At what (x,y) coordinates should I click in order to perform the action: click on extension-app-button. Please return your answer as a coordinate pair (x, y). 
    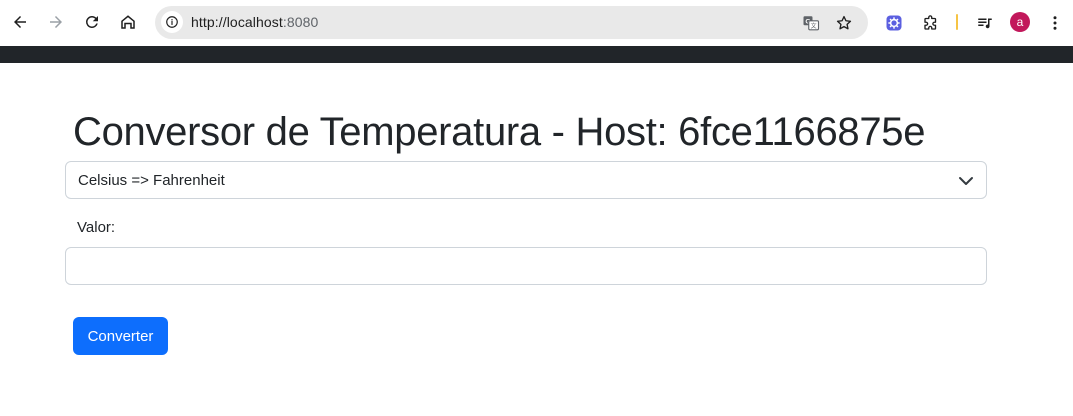
    Looking at the image, I should click on (894, 23).